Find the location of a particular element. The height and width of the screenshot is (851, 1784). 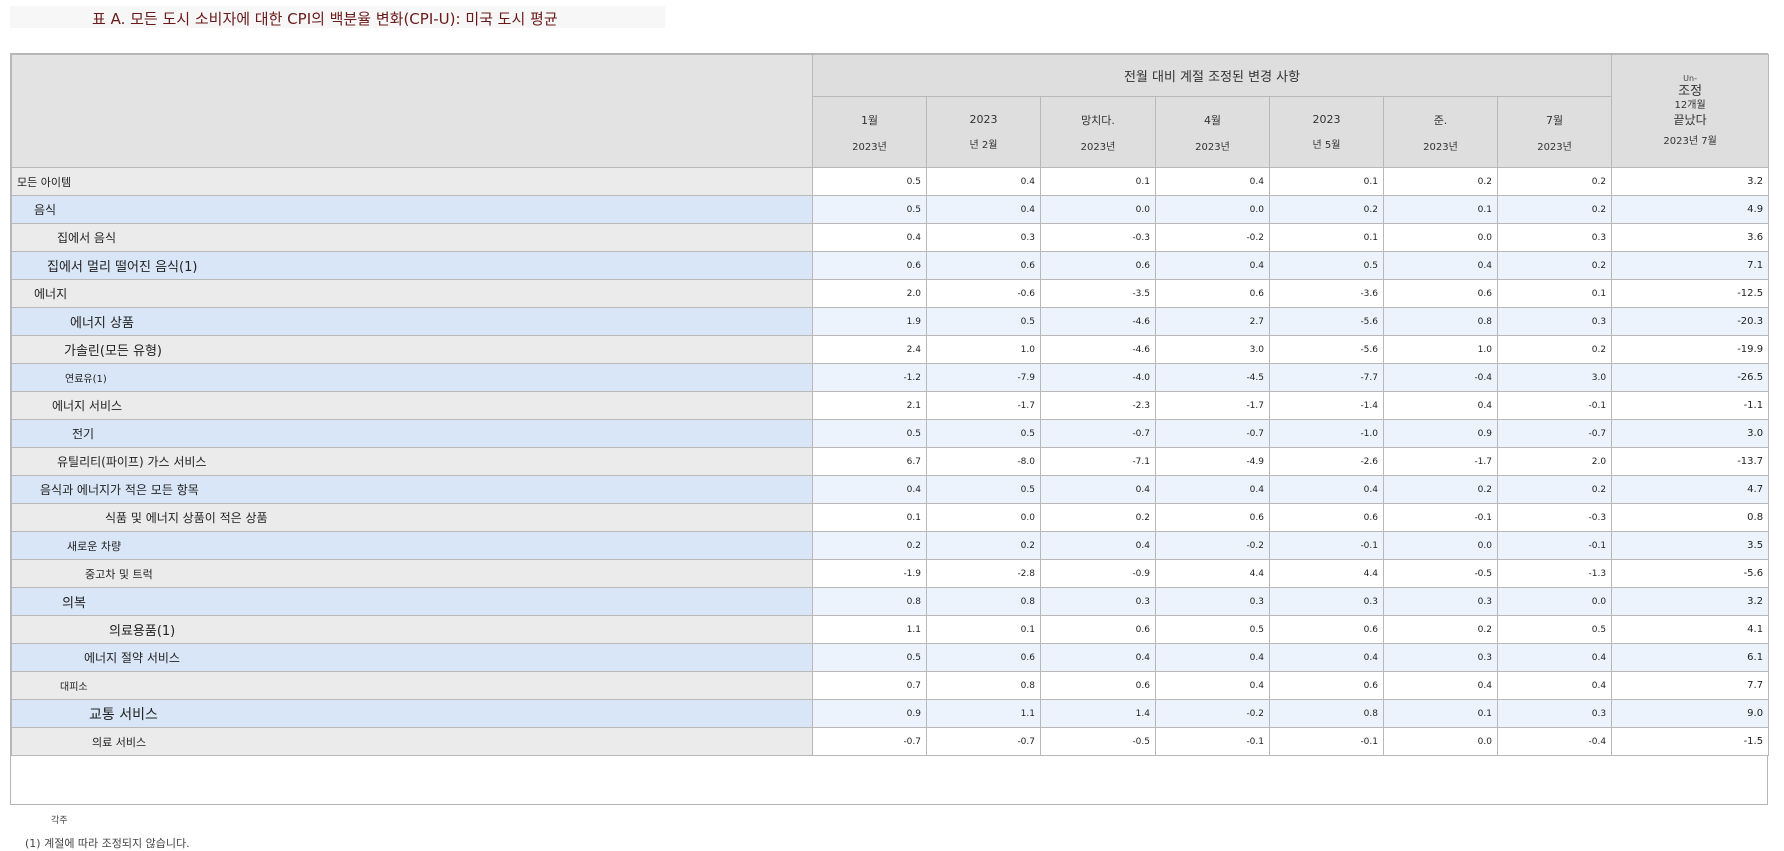

unadjusted-value-cell: 4.9 is located at coordinates (1690, 209).